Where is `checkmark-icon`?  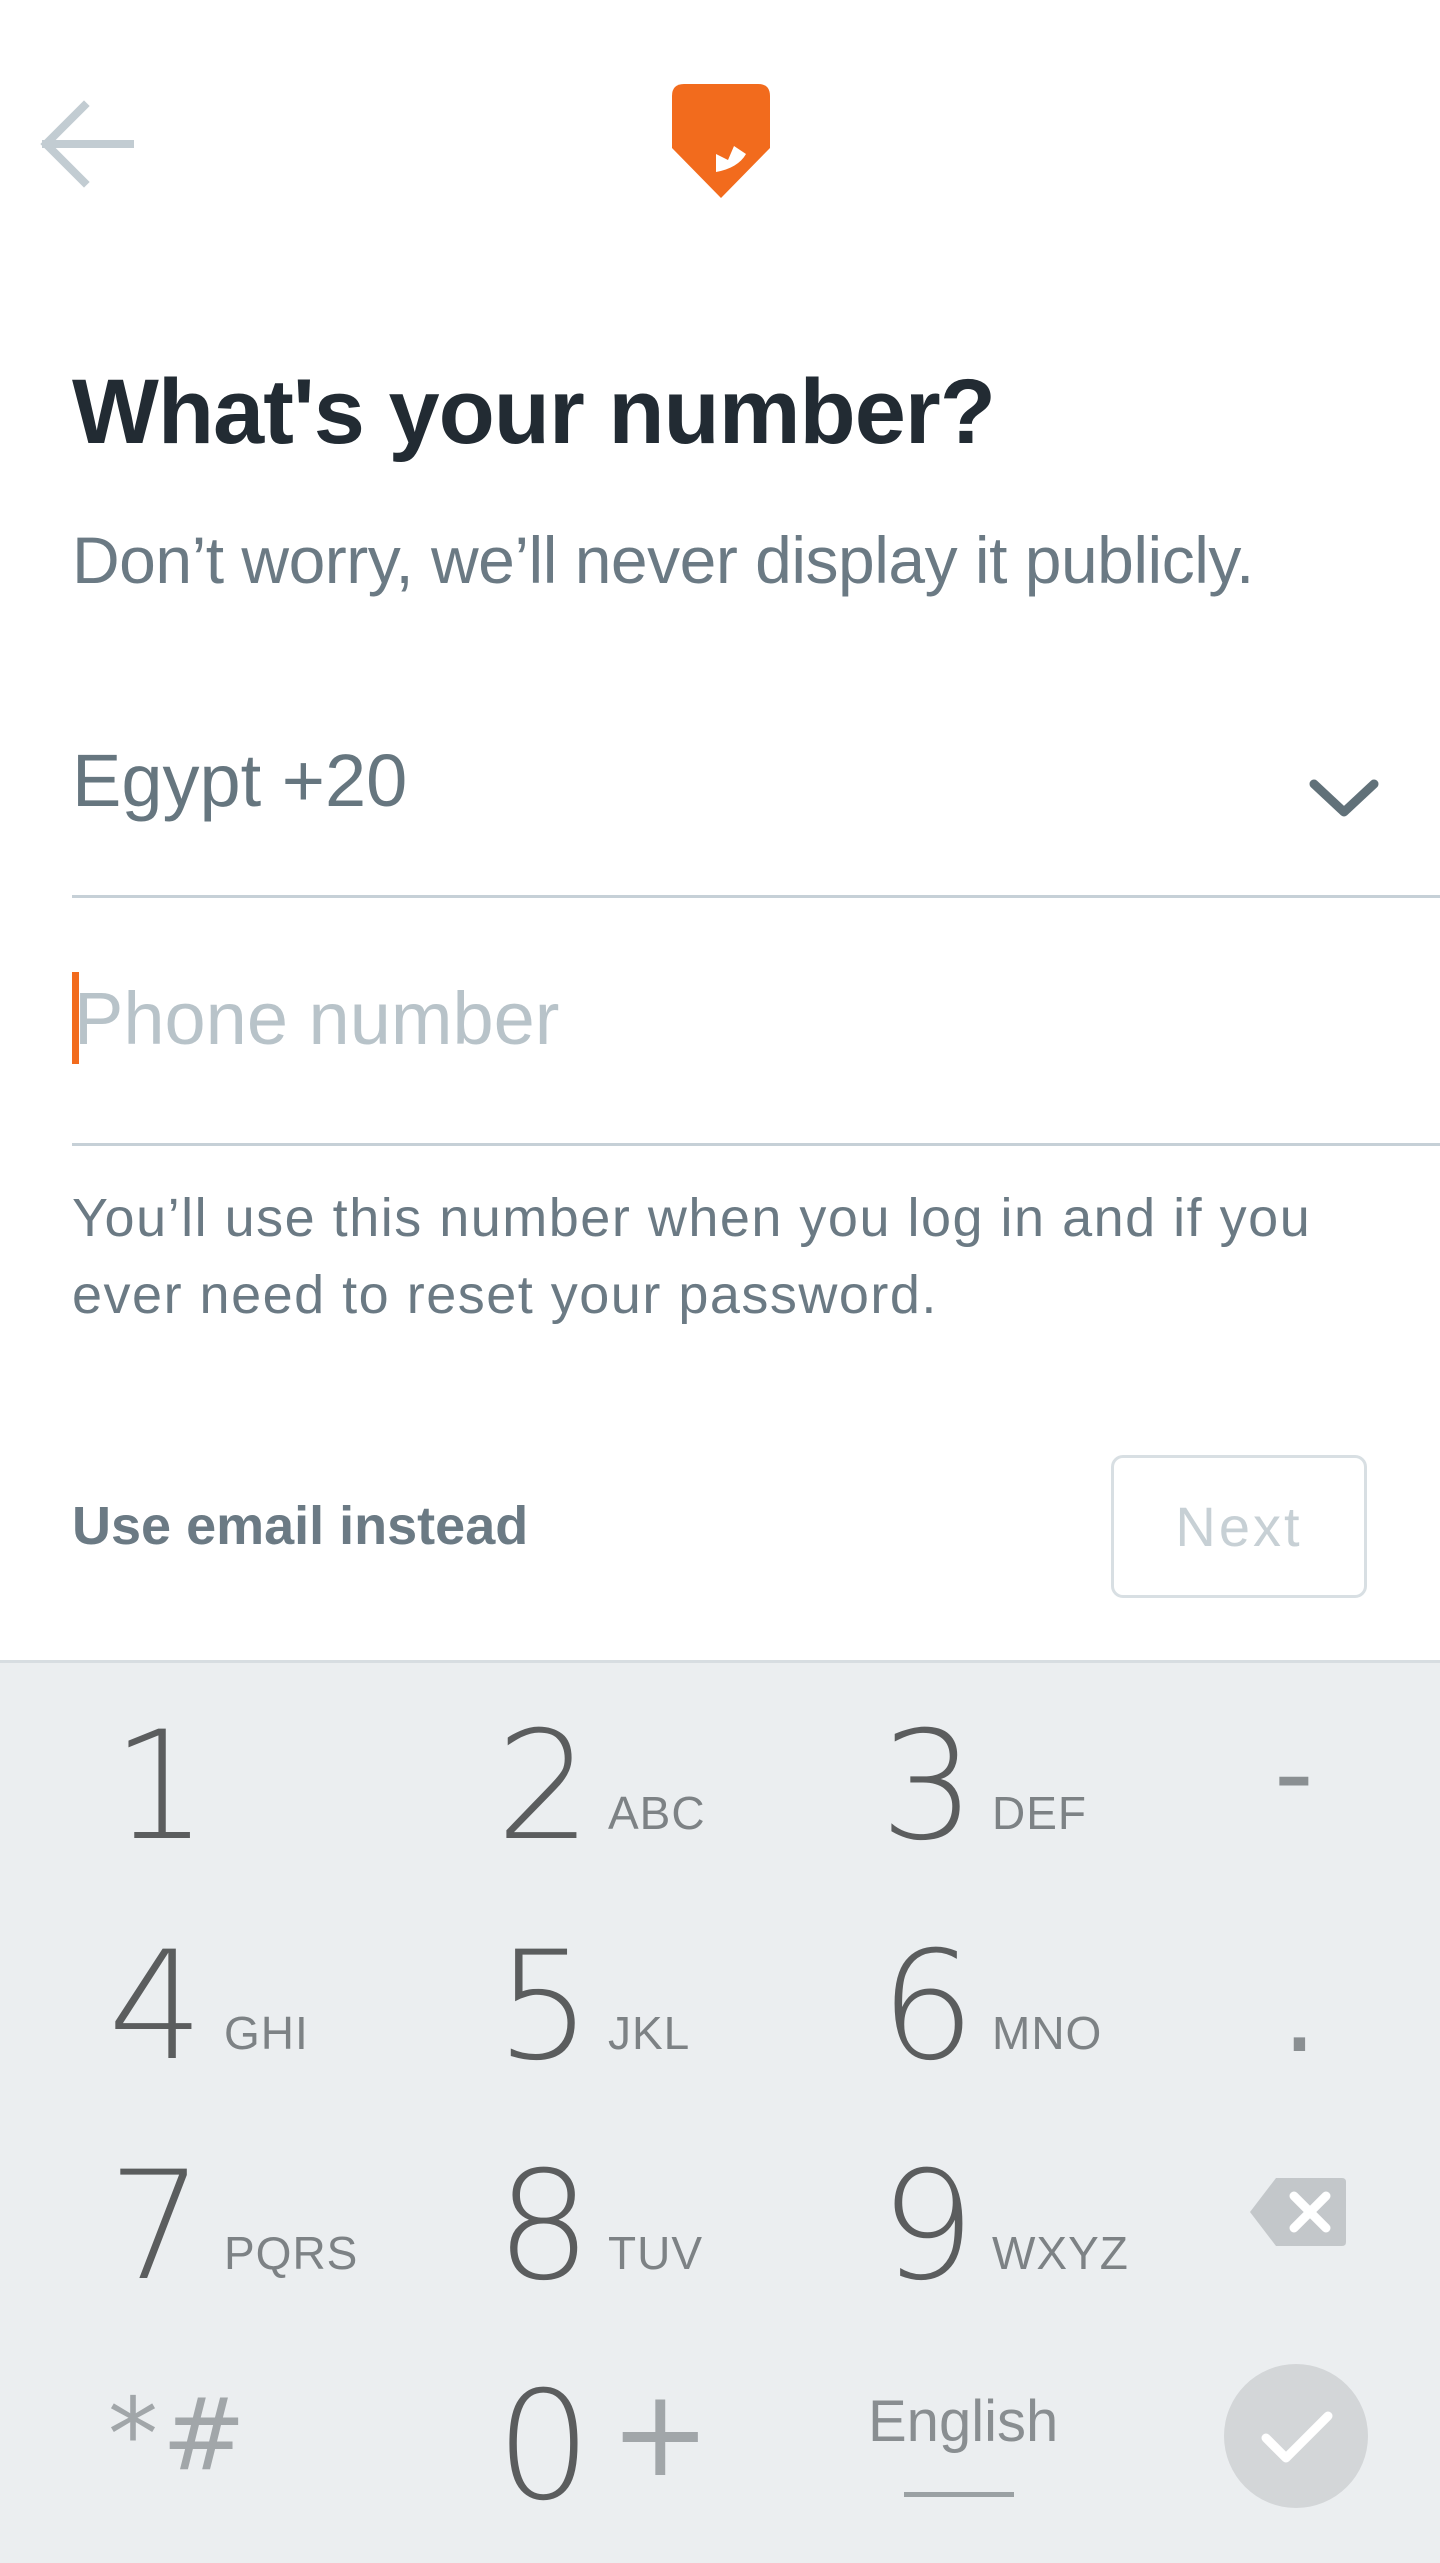 checkmark-icon is located at coordinates (1297, 2437).